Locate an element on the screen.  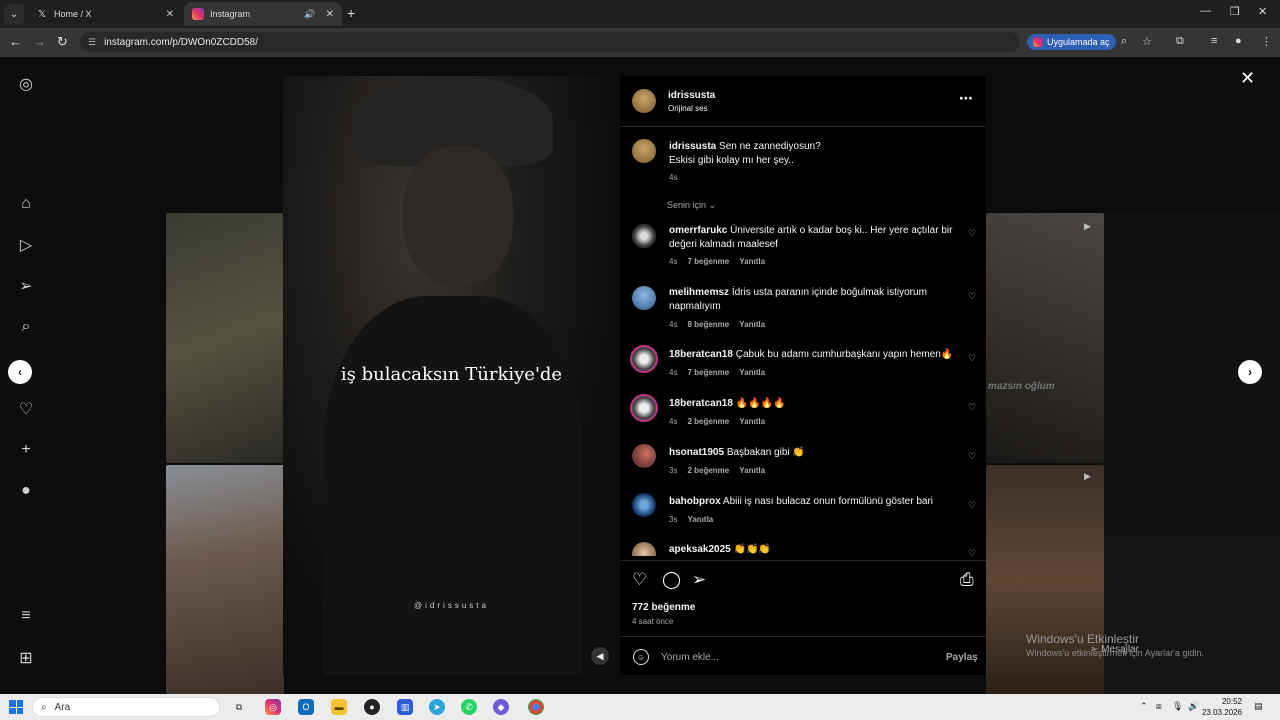
more-options-icon: ⋯ is located at coordinates (966, 98).